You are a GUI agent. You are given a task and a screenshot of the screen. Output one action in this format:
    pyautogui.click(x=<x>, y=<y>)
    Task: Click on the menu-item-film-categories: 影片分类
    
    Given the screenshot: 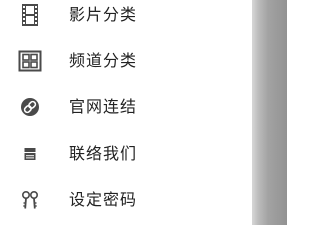 What is the action you would take?
    pyautogui.click(x=126, y=16)
    